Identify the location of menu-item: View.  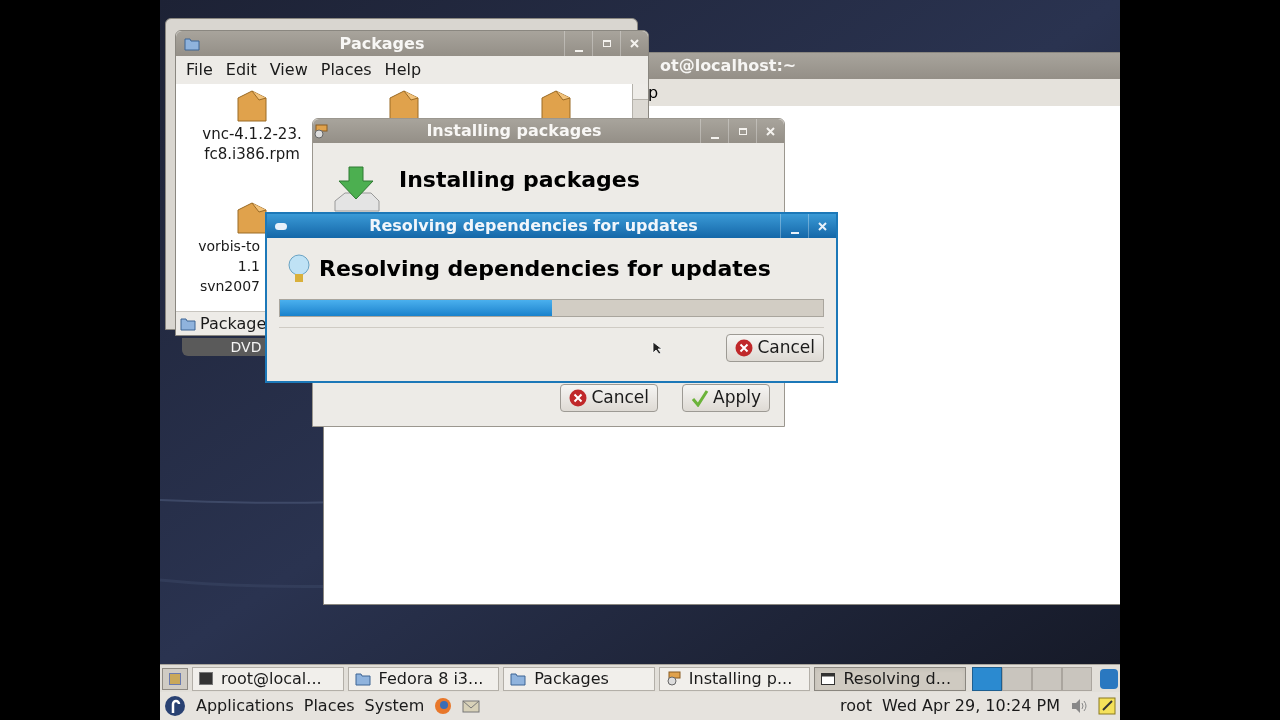
(288, 70).